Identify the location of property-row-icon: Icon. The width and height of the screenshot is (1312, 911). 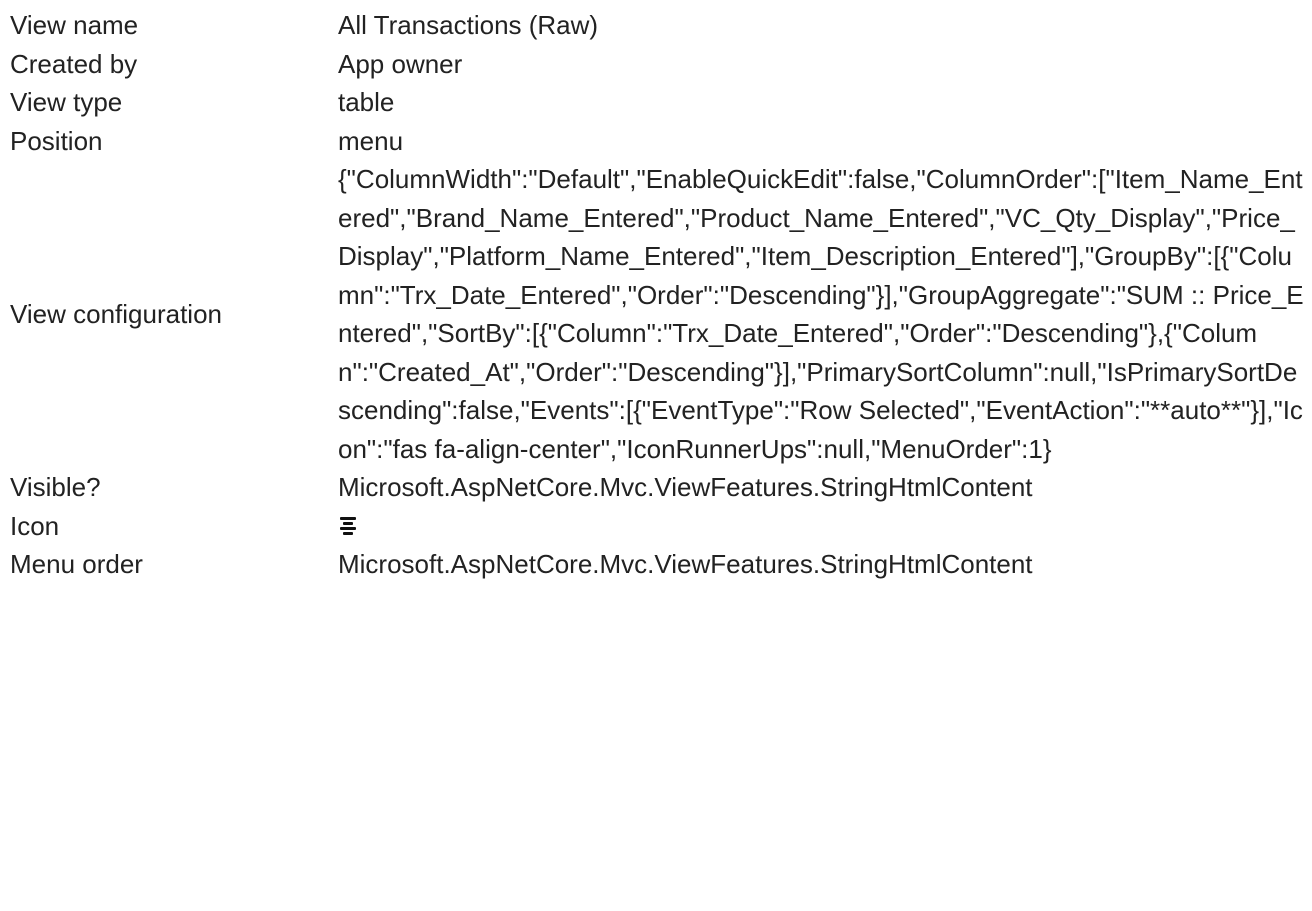
(656, 526).